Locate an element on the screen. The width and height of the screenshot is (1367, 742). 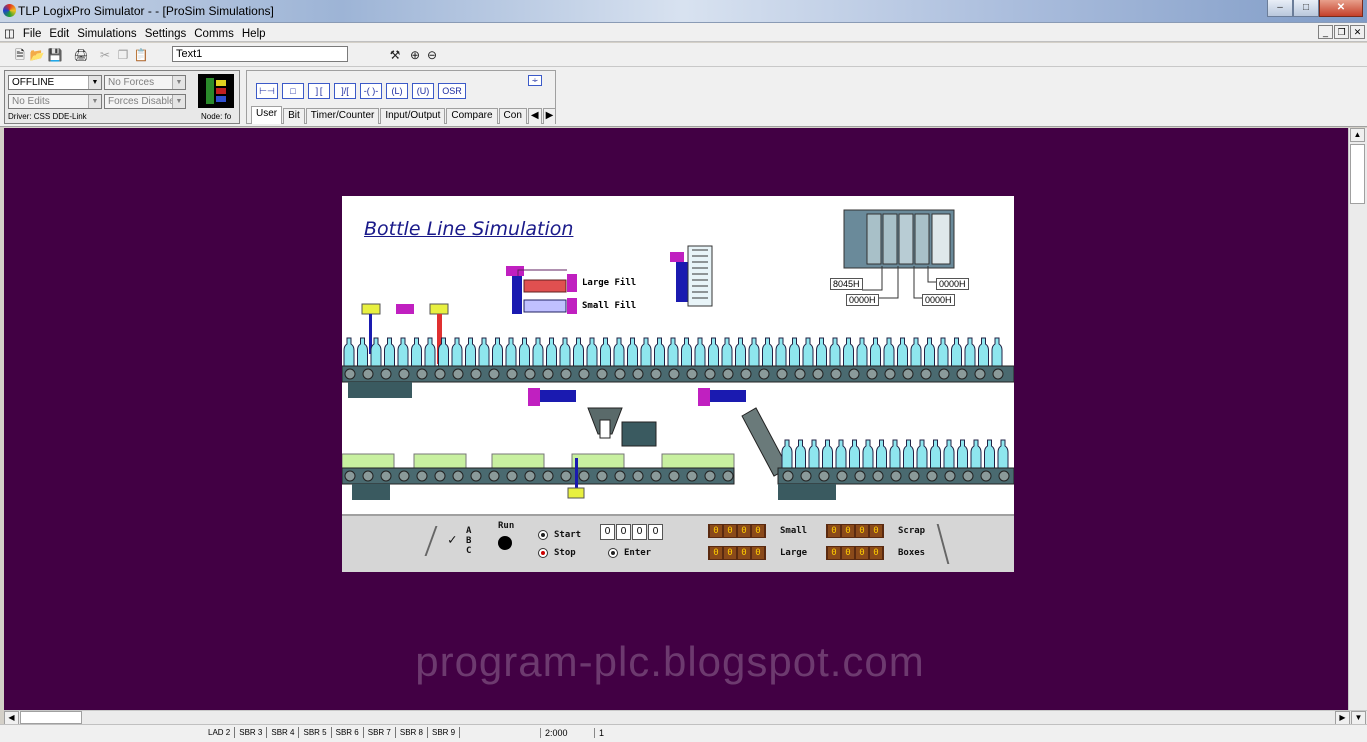
tab-scroll-left-icon: ◀ is located at coordinates (534, 116).